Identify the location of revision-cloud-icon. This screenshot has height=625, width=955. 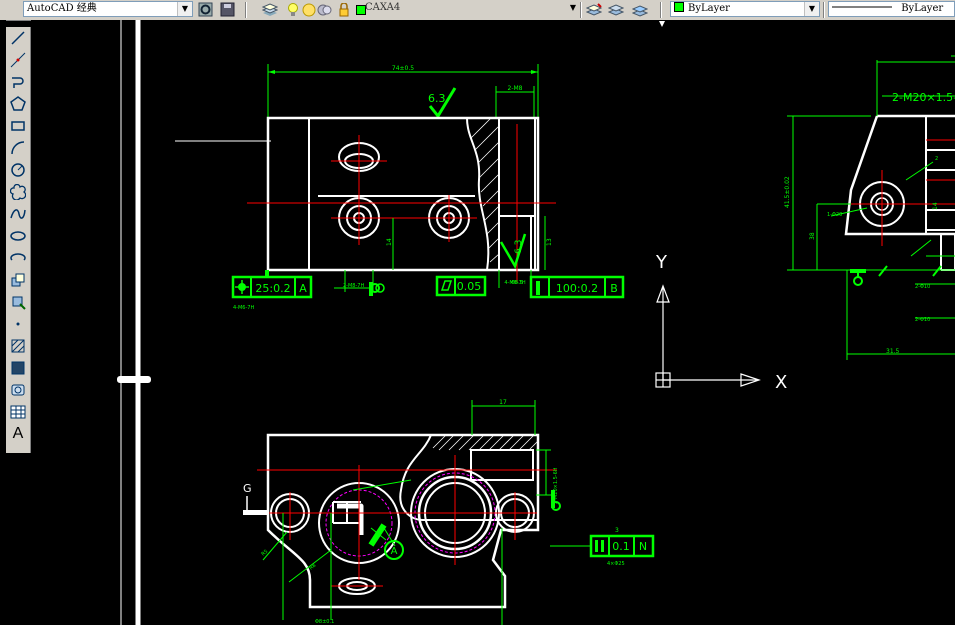
(18, 192).